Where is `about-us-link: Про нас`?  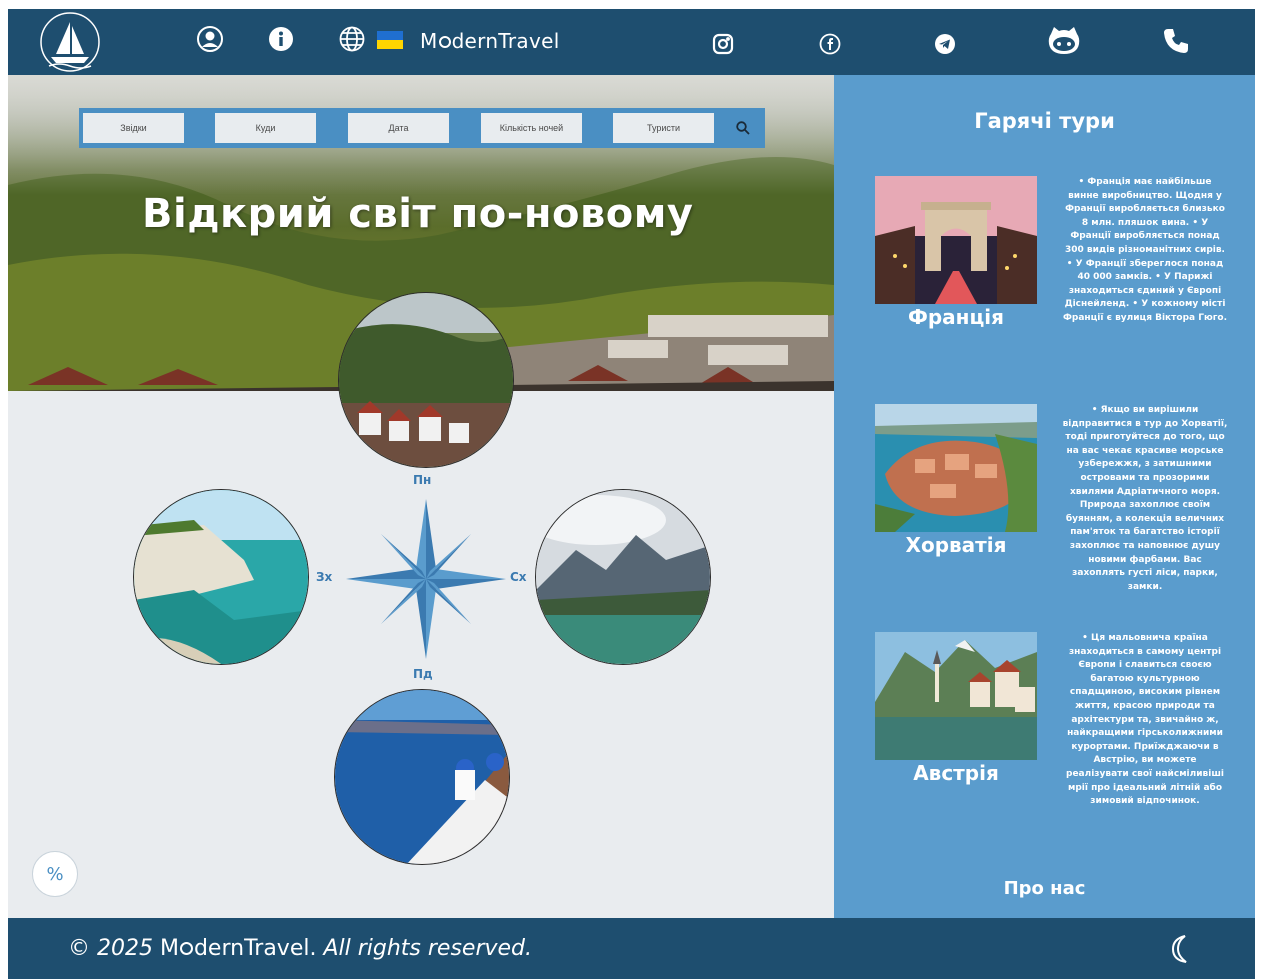
about-us-link: Про нас is located at coordinates (1044, 888).